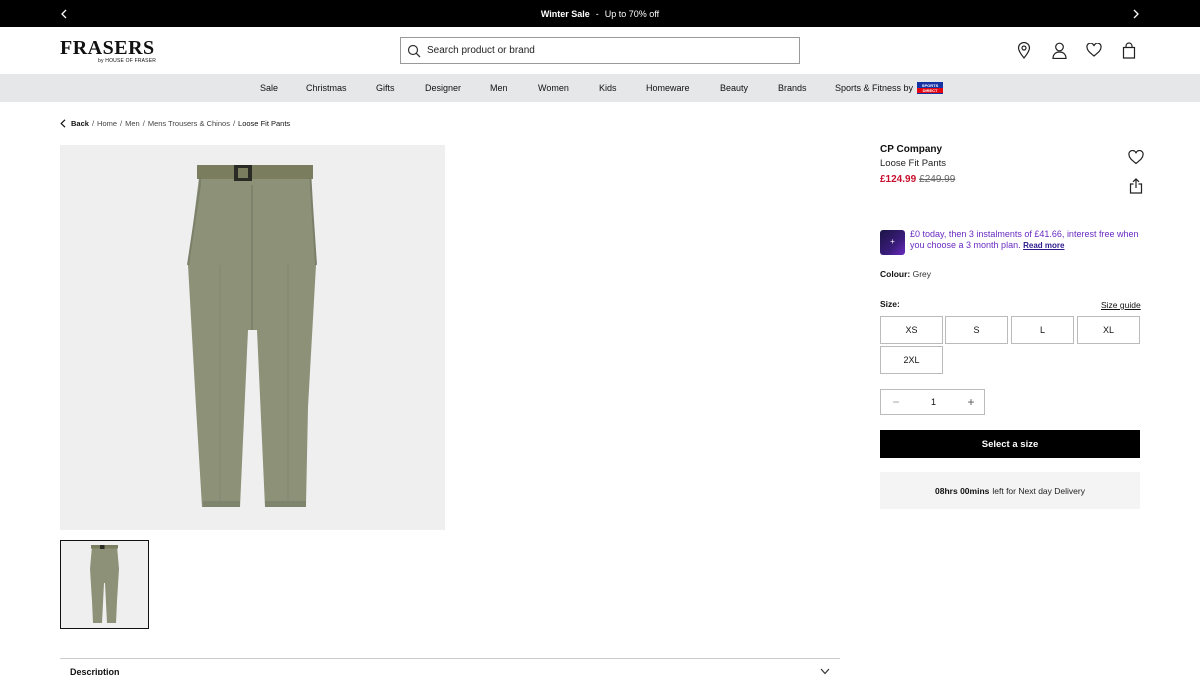 This screenshot has height=675, width=1200. I want to click on nav-item-designer: Designer, so click(443, 88).